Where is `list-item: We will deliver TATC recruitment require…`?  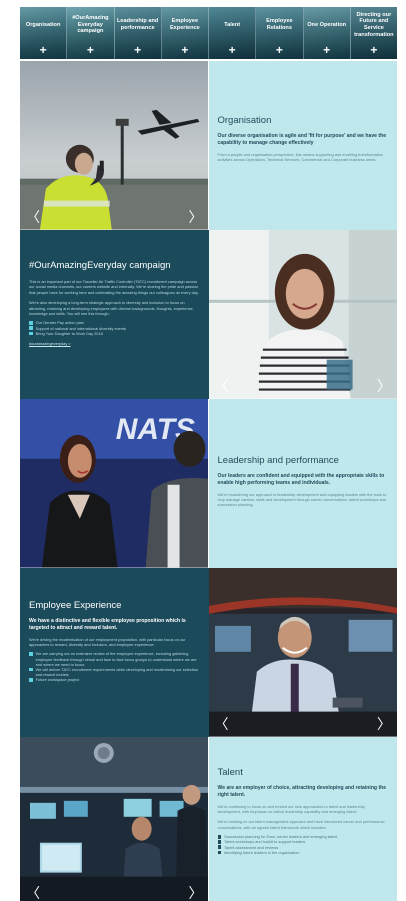 list-item: We will deliver TATC recruitment require… is located at coordinates (114, 672).